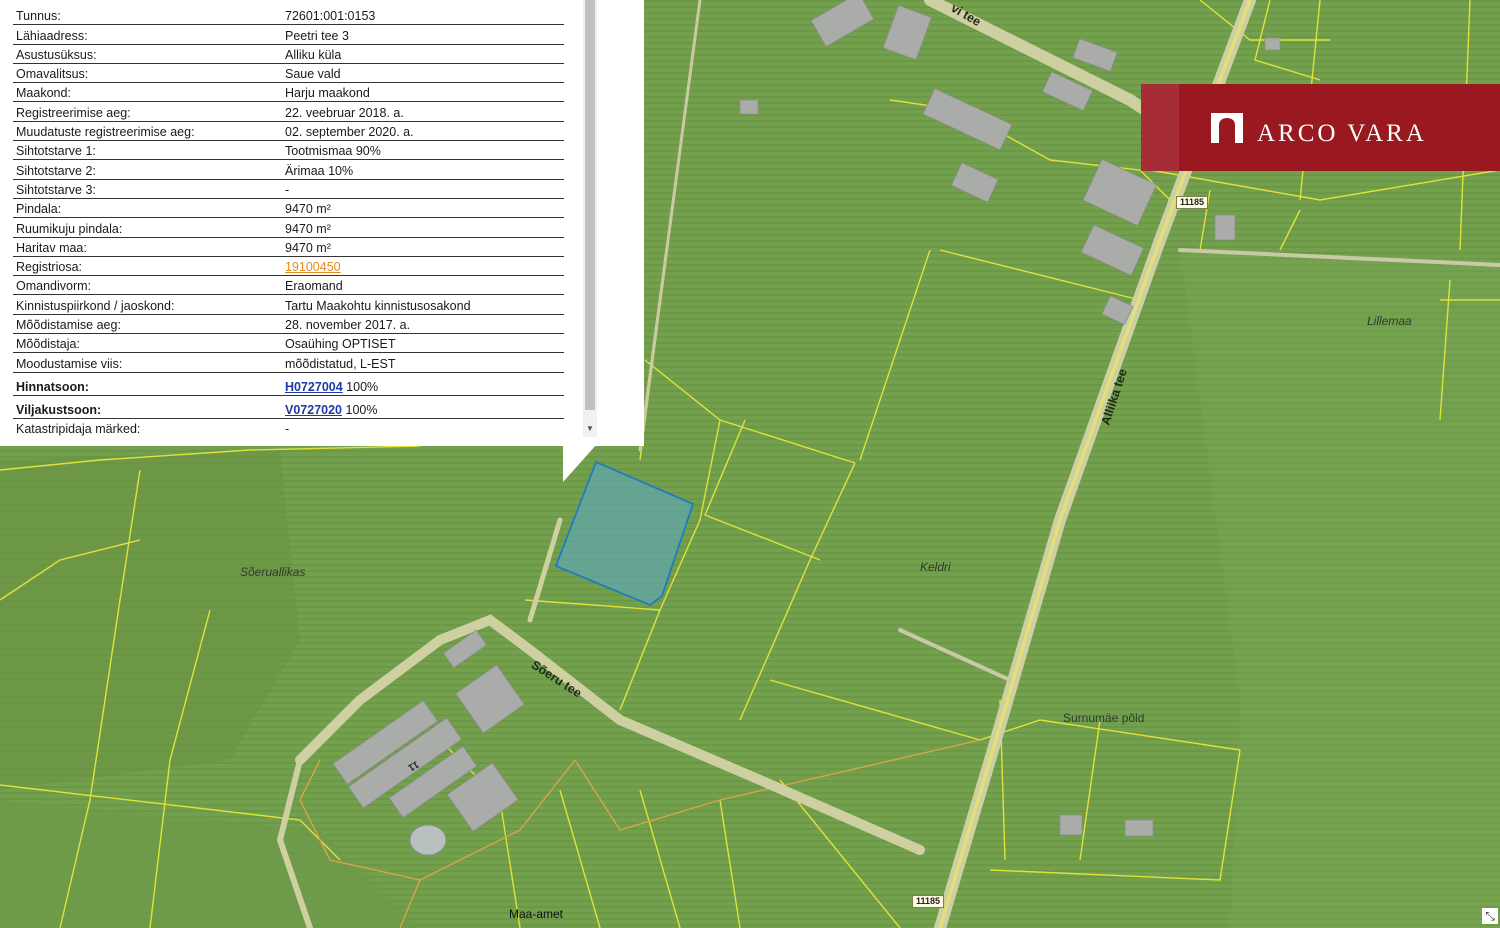 Image resolution: width=1500 pixels, height=928 pixels. What do you see at coordinates (423, 362) in the screenshot?
I see `info-value: mõõdistatud, L-EST` at bounding box center [423, 362].